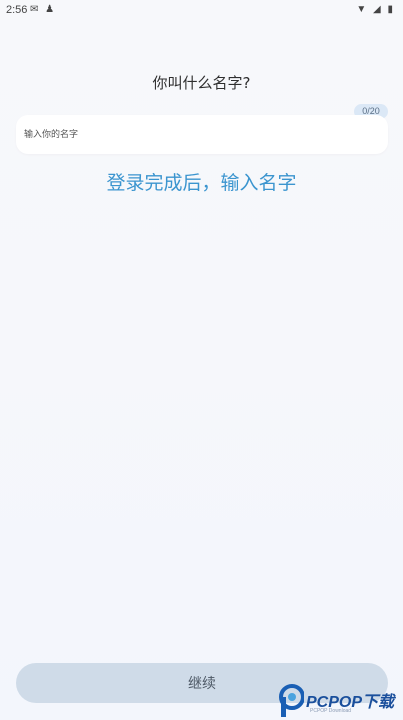  What do you see at coordinates (291, 700) in the screenshot?
I see `pcpop-logo-icon` at bounding box center [291, 700].